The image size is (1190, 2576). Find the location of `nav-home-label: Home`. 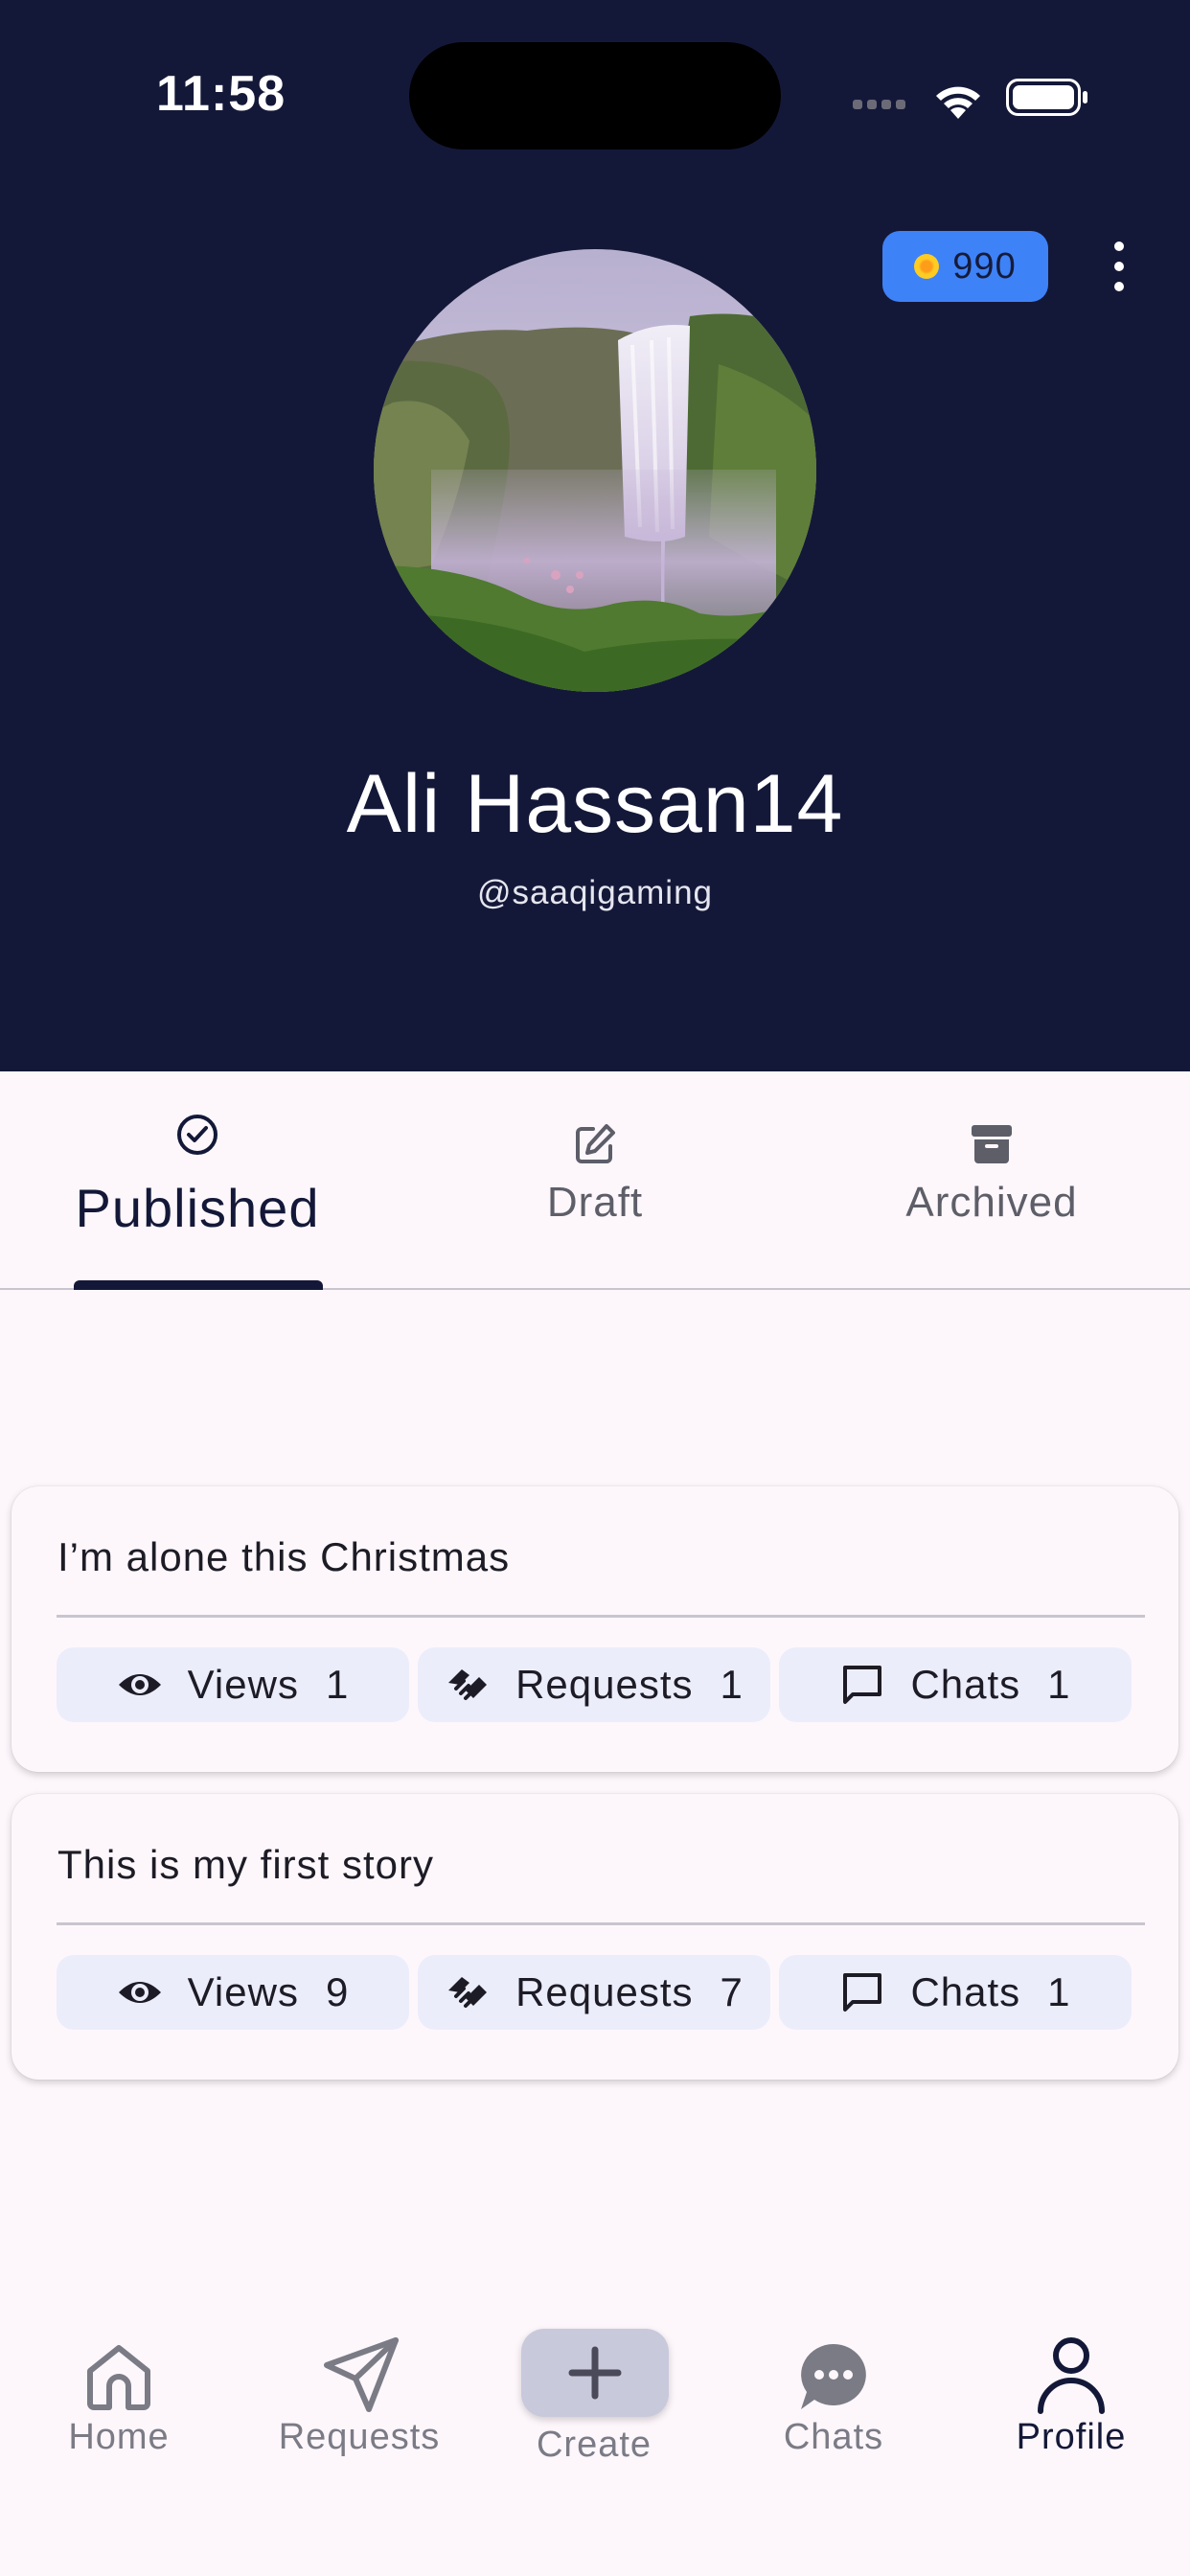

nav-home-label: Home is located at coordinates (119, 2437).